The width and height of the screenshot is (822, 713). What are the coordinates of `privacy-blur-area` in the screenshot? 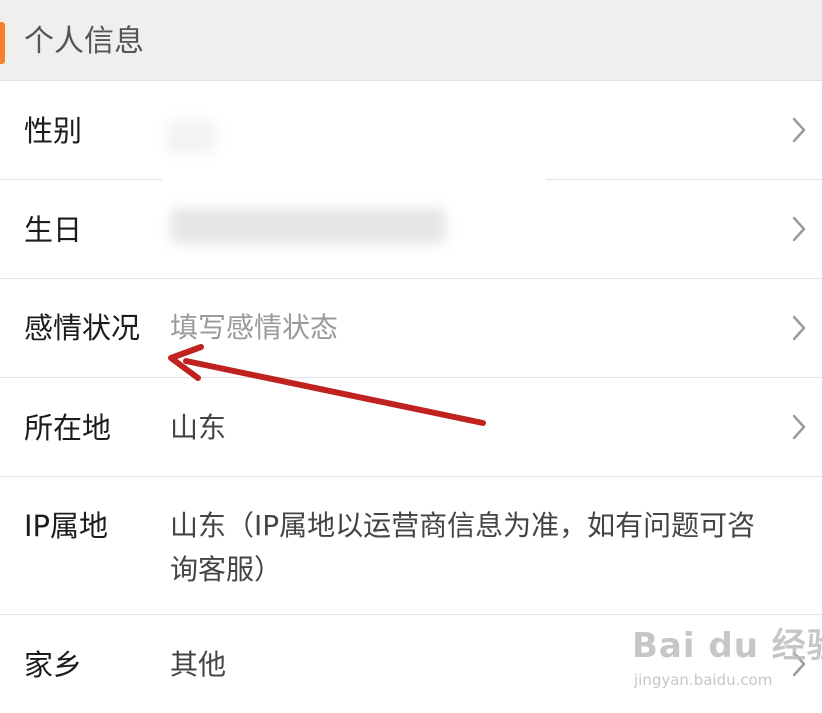 It's located at (354, 194).